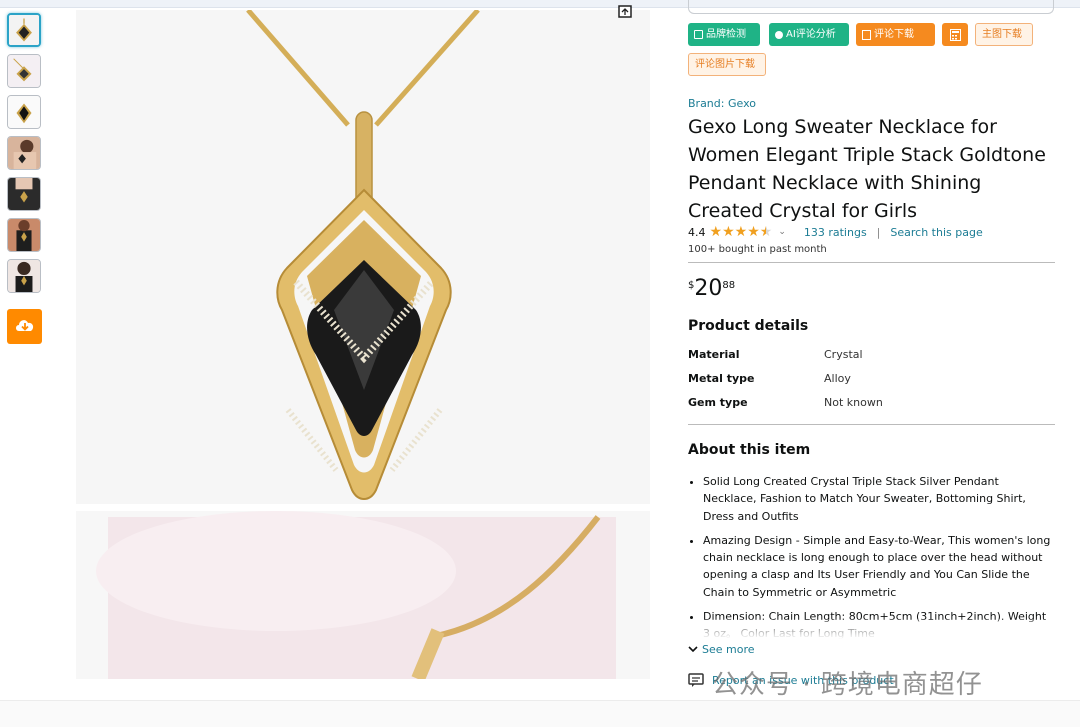  I want to click on chevron-down-icon: ⌄, so click(782, 232).